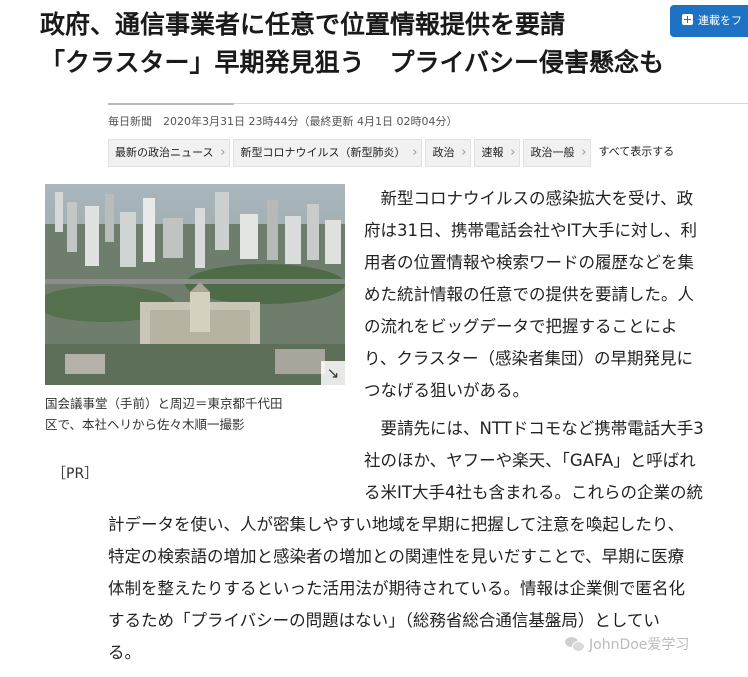  Describe the element at coordinates (687, 19) in the screenshot. I see `plus-in-box-icon` at that location.